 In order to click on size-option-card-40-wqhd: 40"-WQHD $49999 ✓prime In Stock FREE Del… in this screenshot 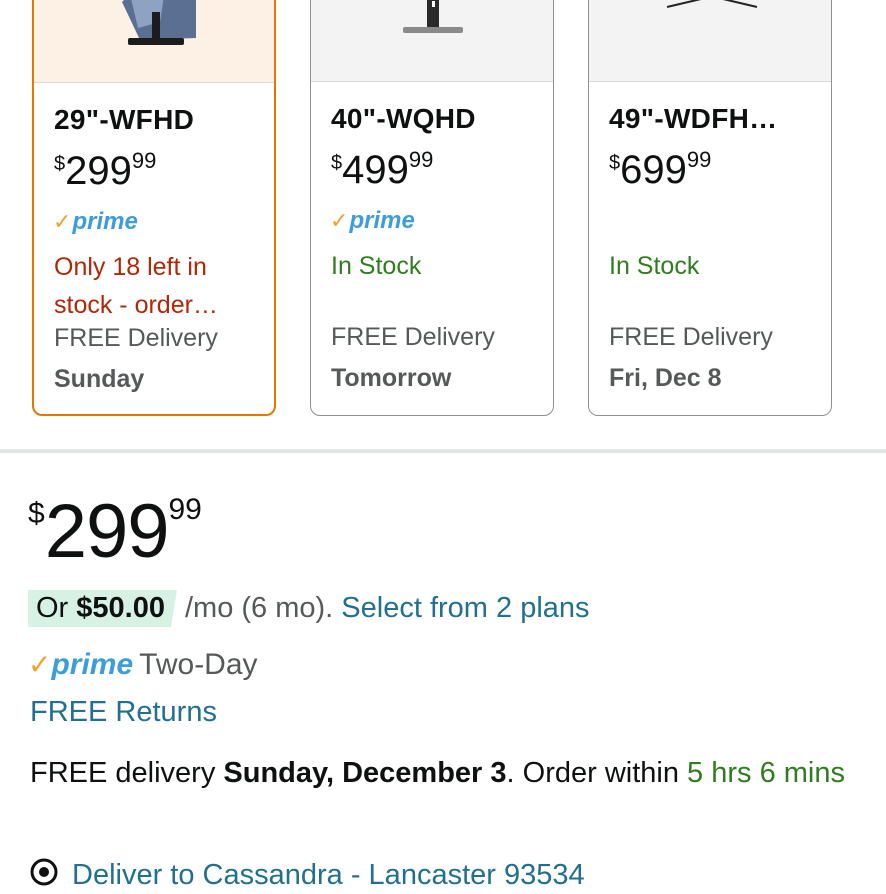, I will do `click(432, 208)`.